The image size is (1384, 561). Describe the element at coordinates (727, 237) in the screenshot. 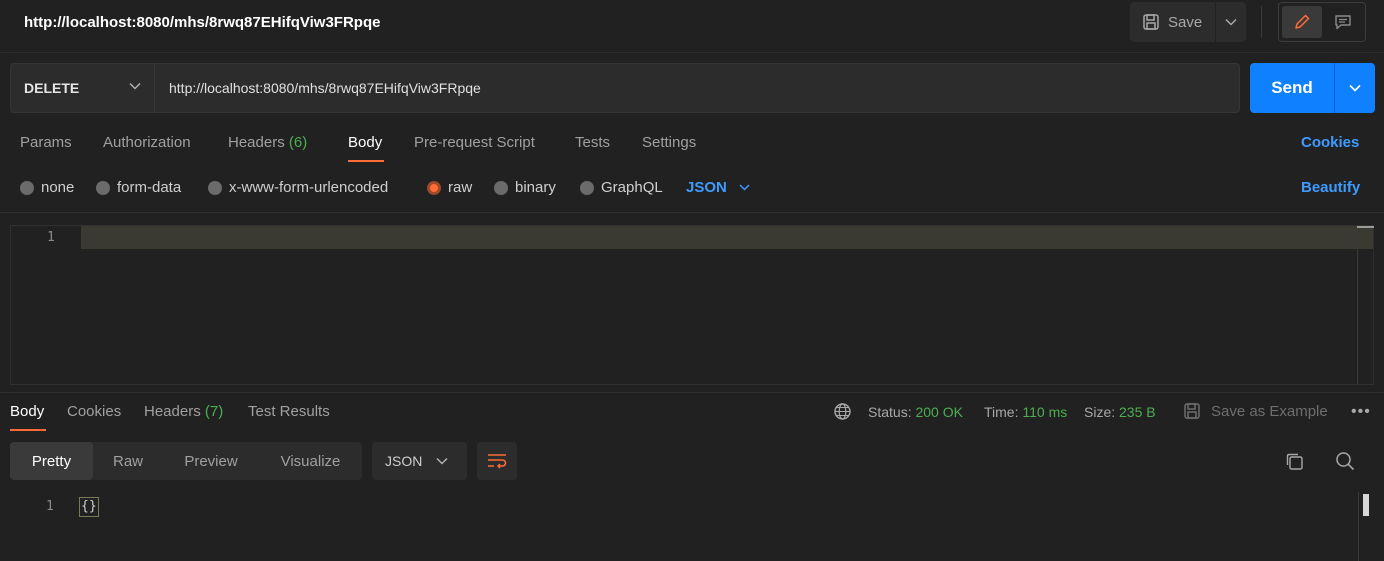

I see `active-line-highlight` at that location.